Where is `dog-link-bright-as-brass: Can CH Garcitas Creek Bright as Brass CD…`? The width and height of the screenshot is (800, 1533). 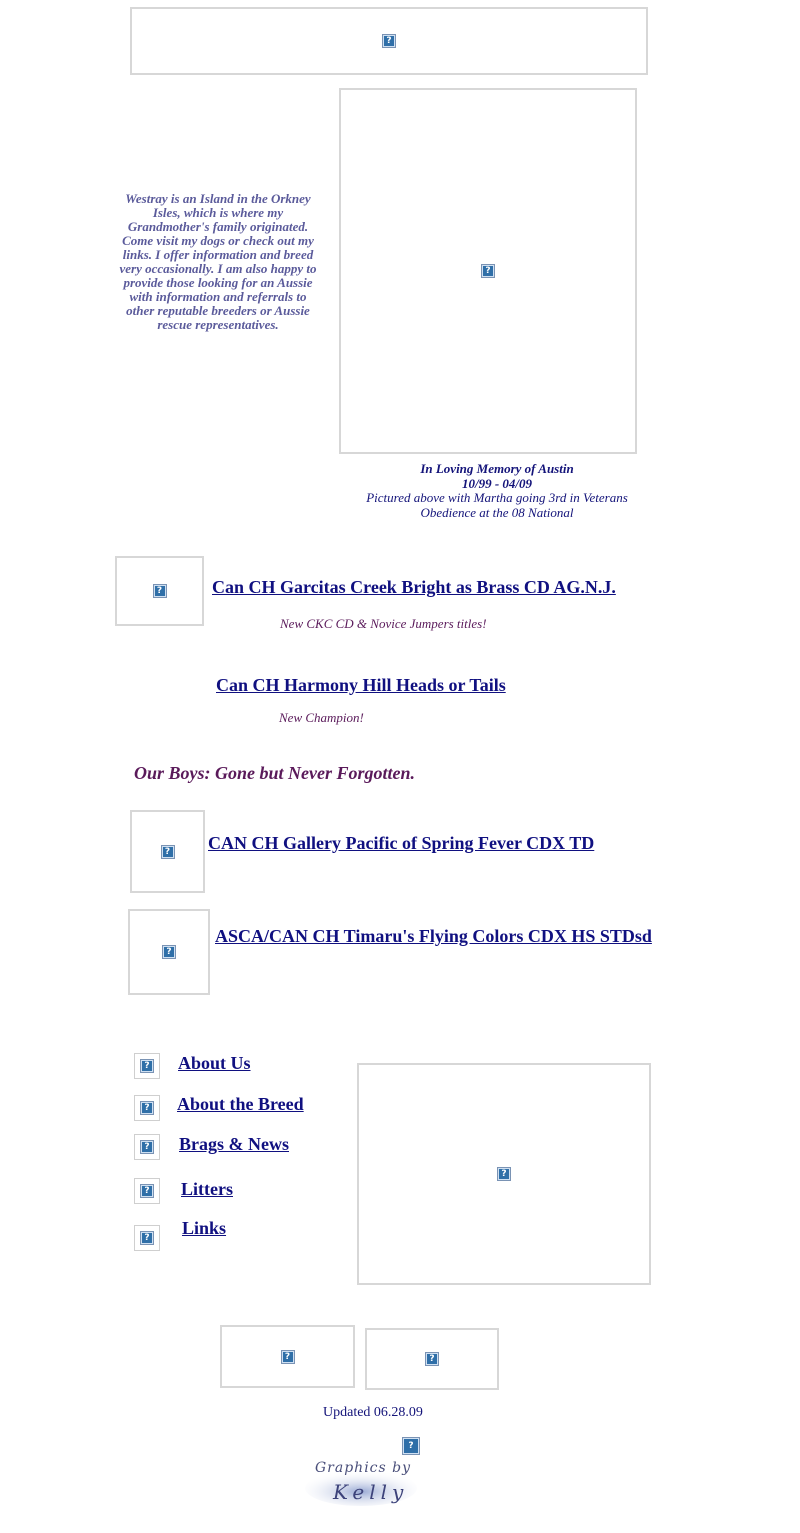
dog-link-bright-as-brass: Can CH Garcitas Creek Bright as Brass CD… is located at coordinates (414, 587).